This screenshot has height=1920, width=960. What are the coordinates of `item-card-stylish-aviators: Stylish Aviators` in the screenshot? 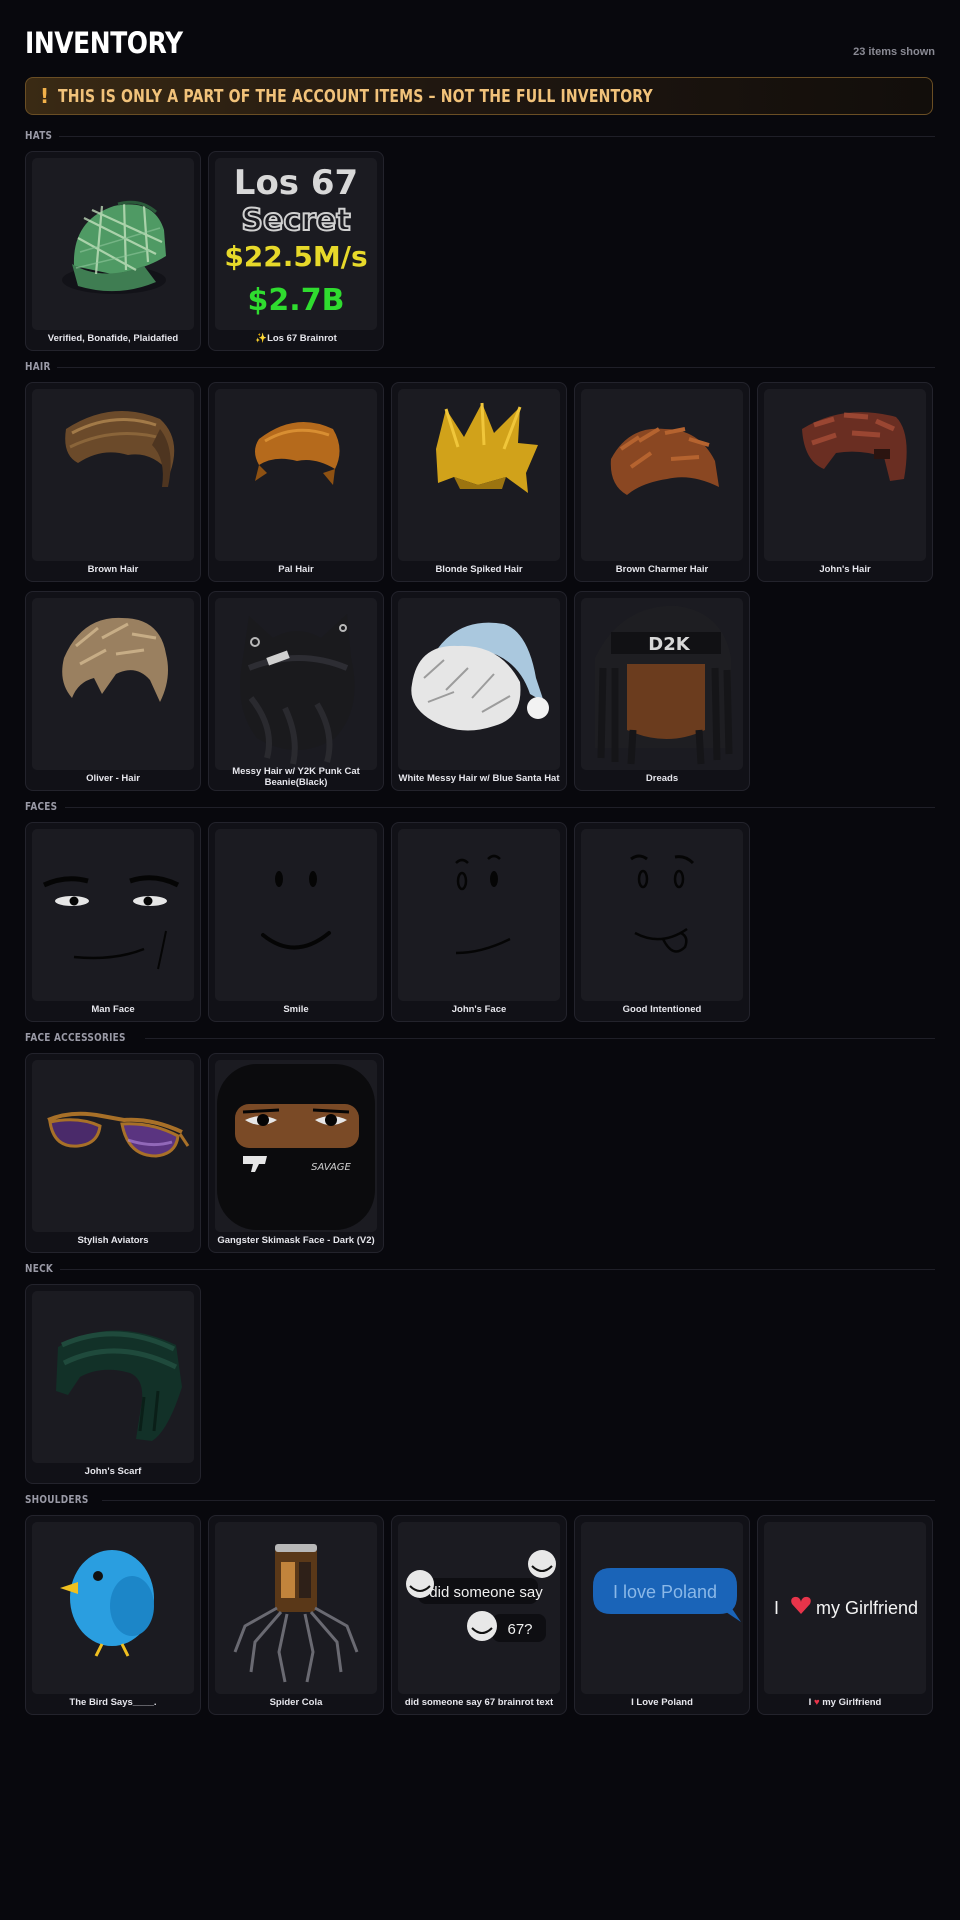 It's located at (113, 1153).